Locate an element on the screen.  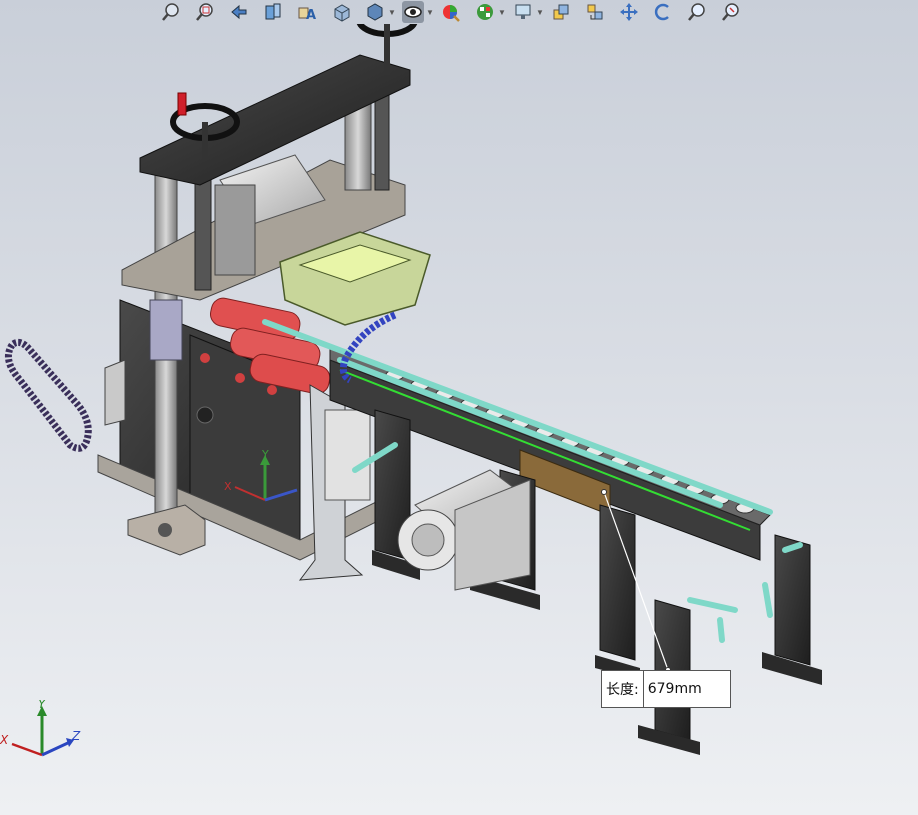
view-toolbar: A ▼ ▼ ▼ ▼ is located at coordinates (520, 12).